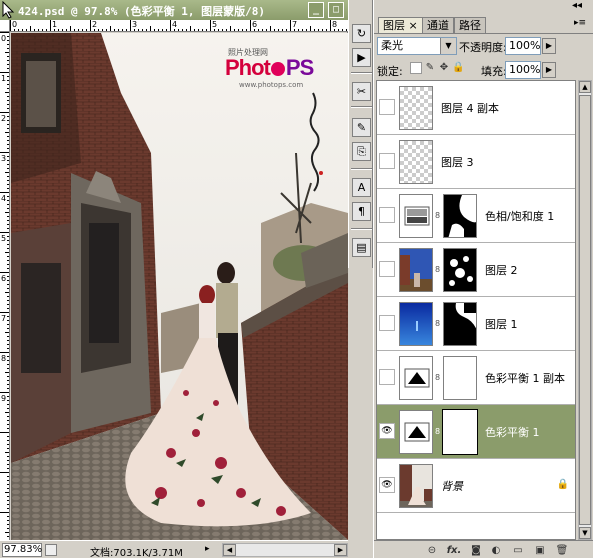 The height and width of the screenshot is (558, 593). Describe the element at coordinates (494, 71) in the screenshot. I see `fill-label: 填充:` at that location.